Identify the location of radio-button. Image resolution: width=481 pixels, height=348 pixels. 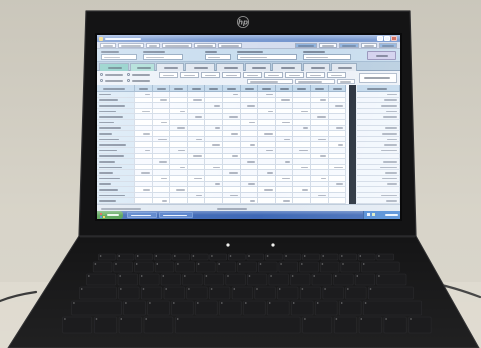
(128, 74).